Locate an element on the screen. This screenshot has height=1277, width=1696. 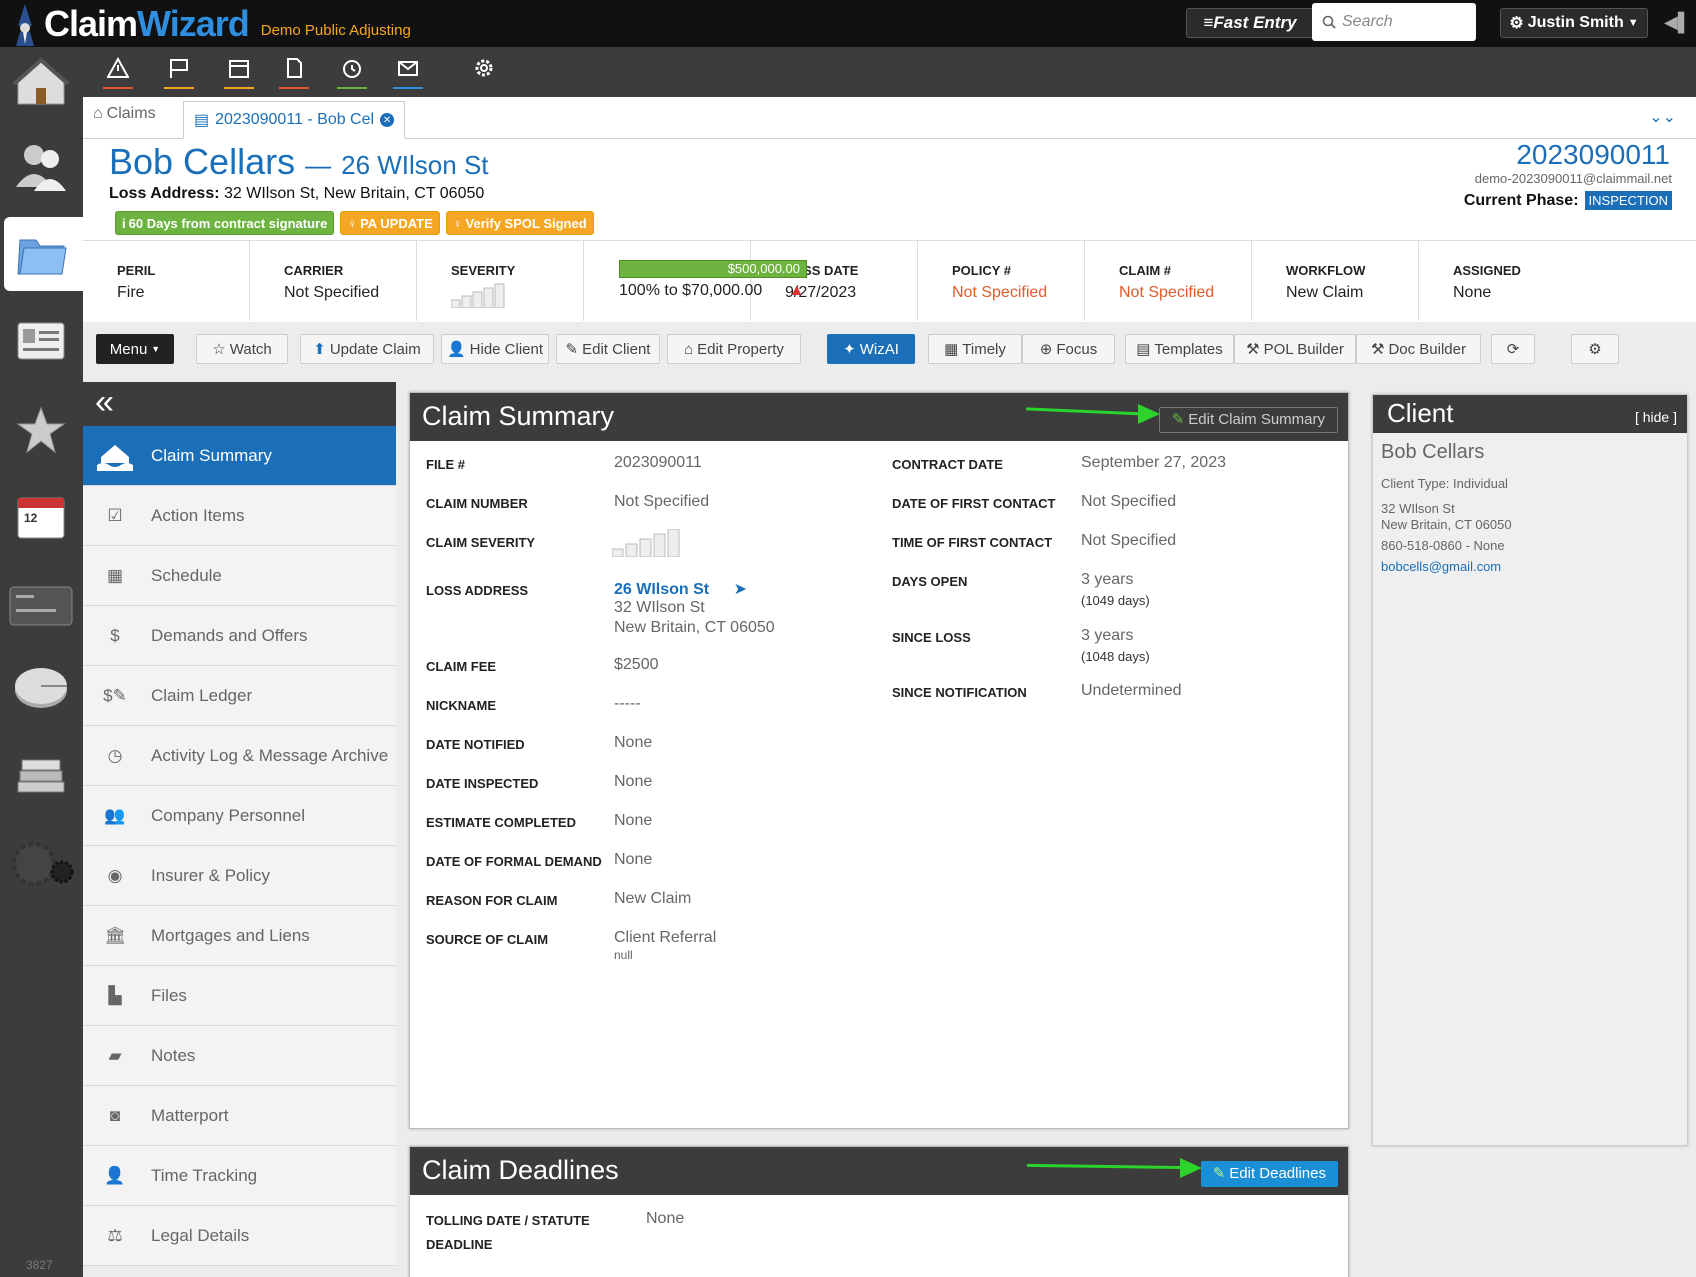
value-source: Client Referral is located at coordinates (665, 937).